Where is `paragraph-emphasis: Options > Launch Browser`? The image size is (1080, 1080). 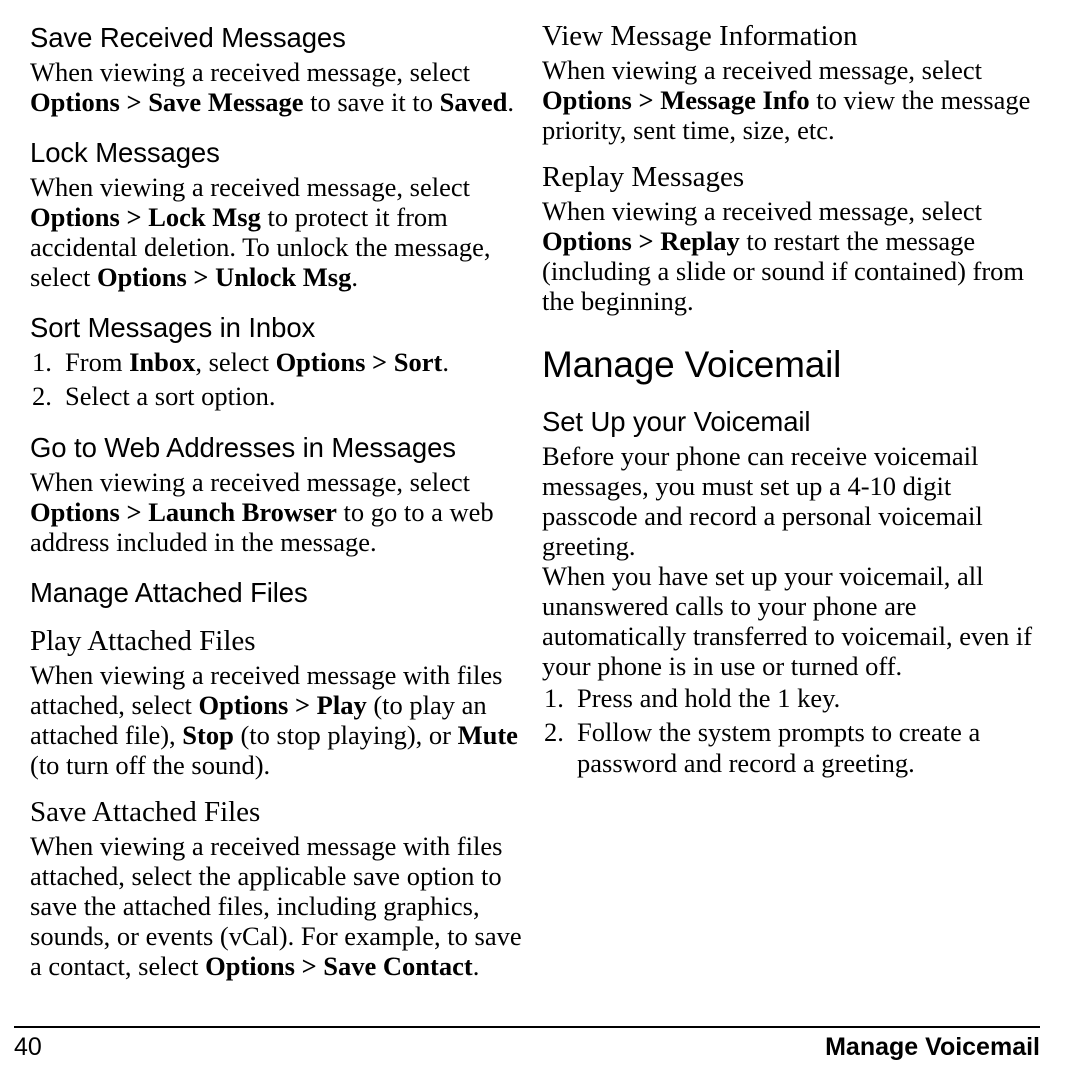
paragraph-emphasis: Options > Launch Browser is located at coordinates (183, 512).